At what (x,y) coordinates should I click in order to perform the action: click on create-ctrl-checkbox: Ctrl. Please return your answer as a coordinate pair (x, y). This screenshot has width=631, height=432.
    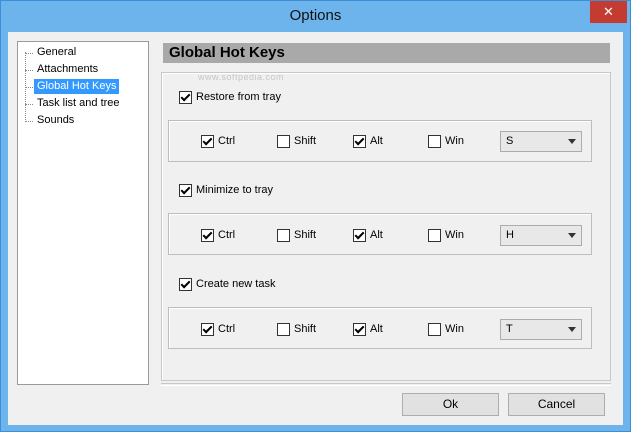
    Looking at the image, I should click on (218, 329).